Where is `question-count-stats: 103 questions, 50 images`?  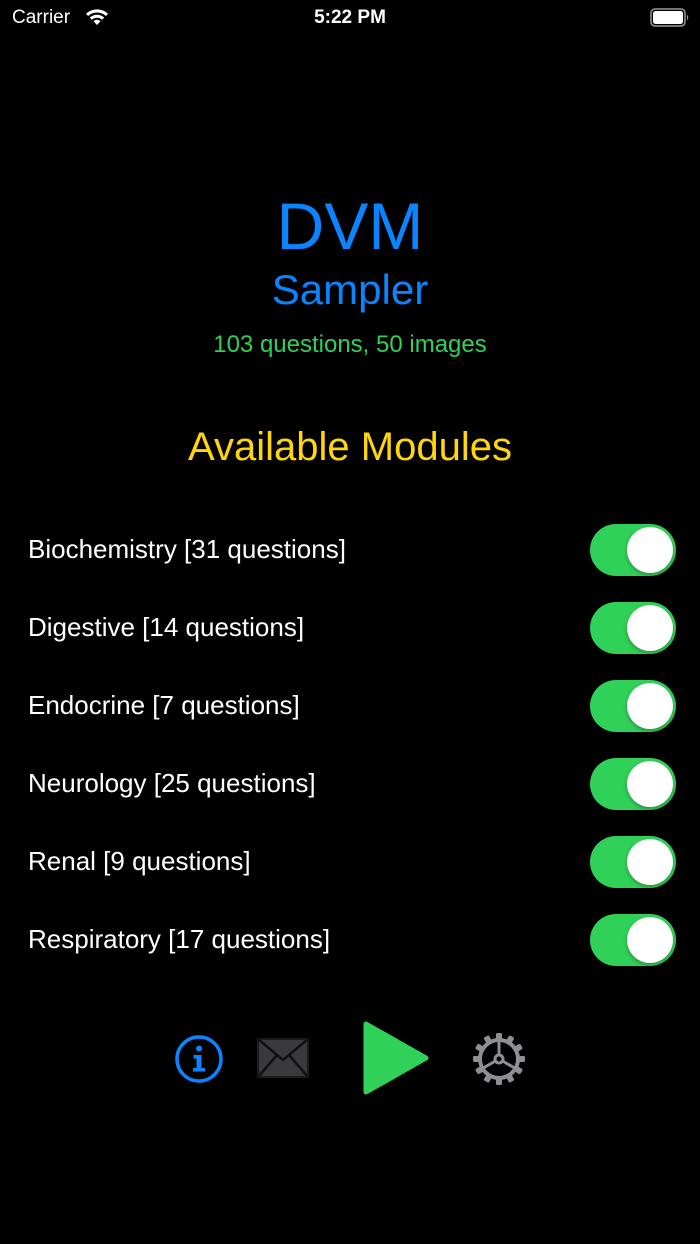
question-count-stats: 103 questions, 50 images is located at coordinates (350, 344).